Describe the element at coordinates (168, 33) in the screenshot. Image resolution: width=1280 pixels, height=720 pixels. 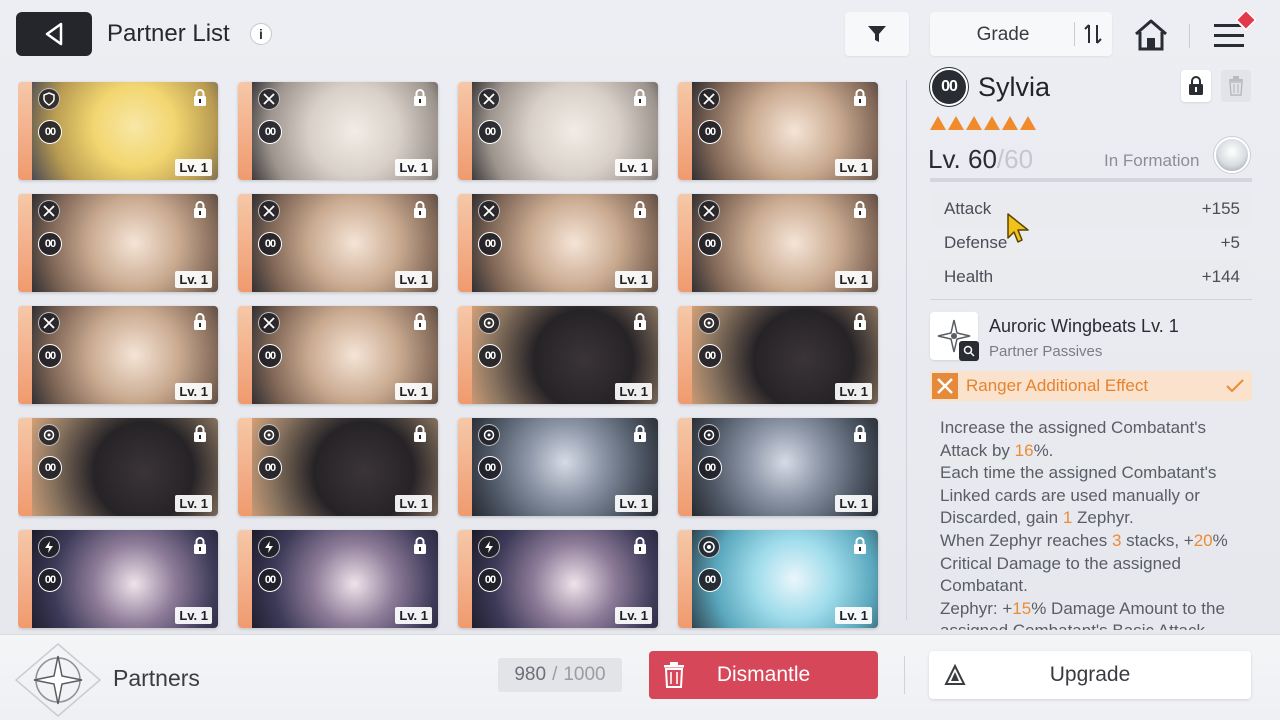
I see `page-title: Partner List` at that location.